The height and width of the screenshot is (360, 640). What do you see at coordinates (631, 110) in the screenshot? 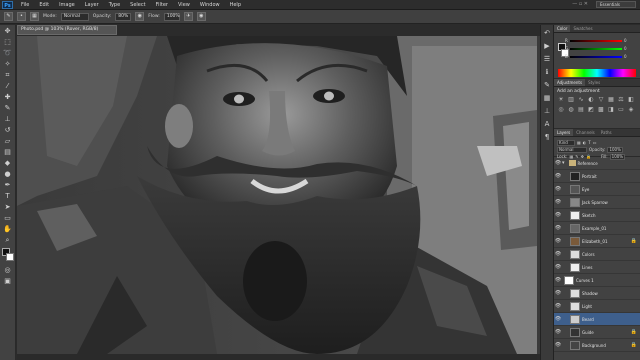
I see `selective-color-icon: ◈` at bounding box center [631, 110].